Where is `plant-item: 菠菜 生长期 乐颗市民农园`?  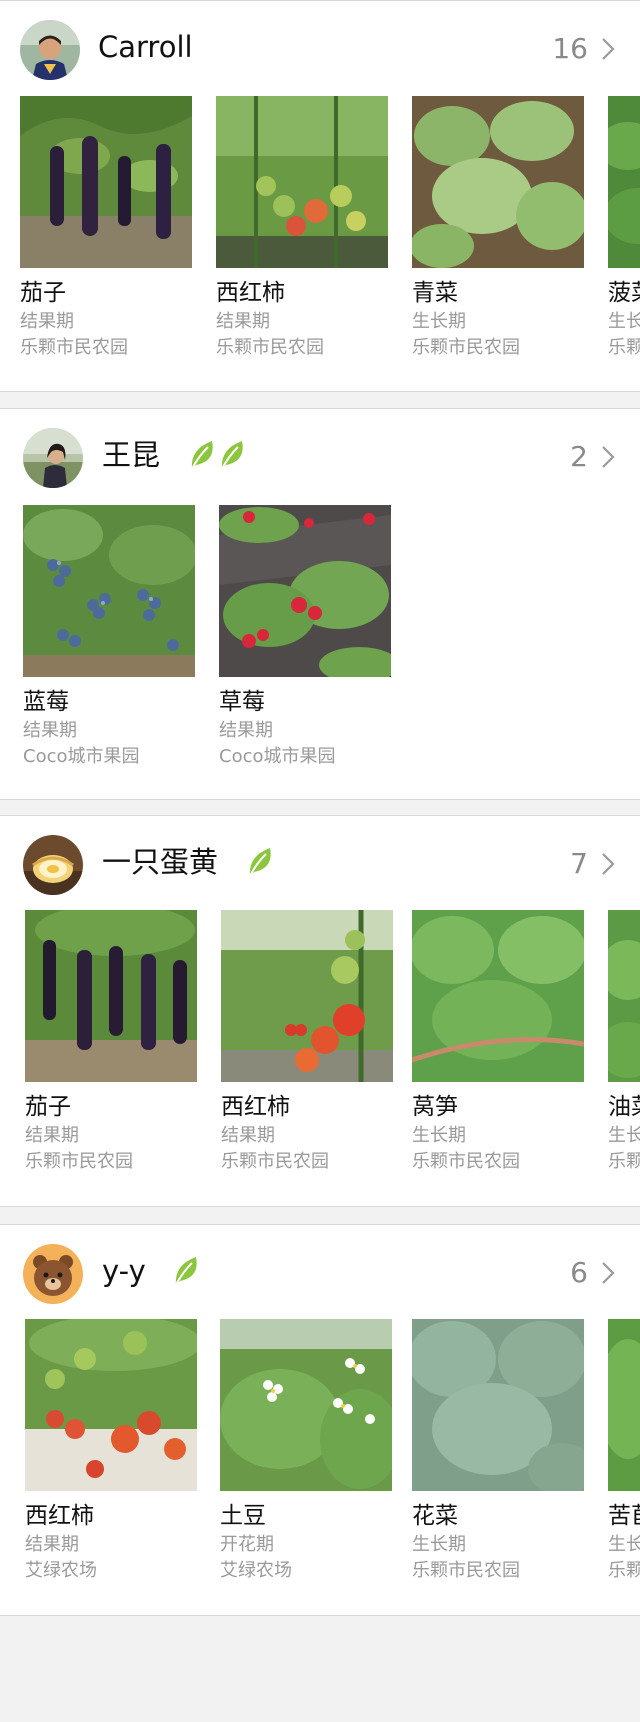
plant-item: 菠菜 生长期 乐颗市民农园 is located at coordinates (624, 228).